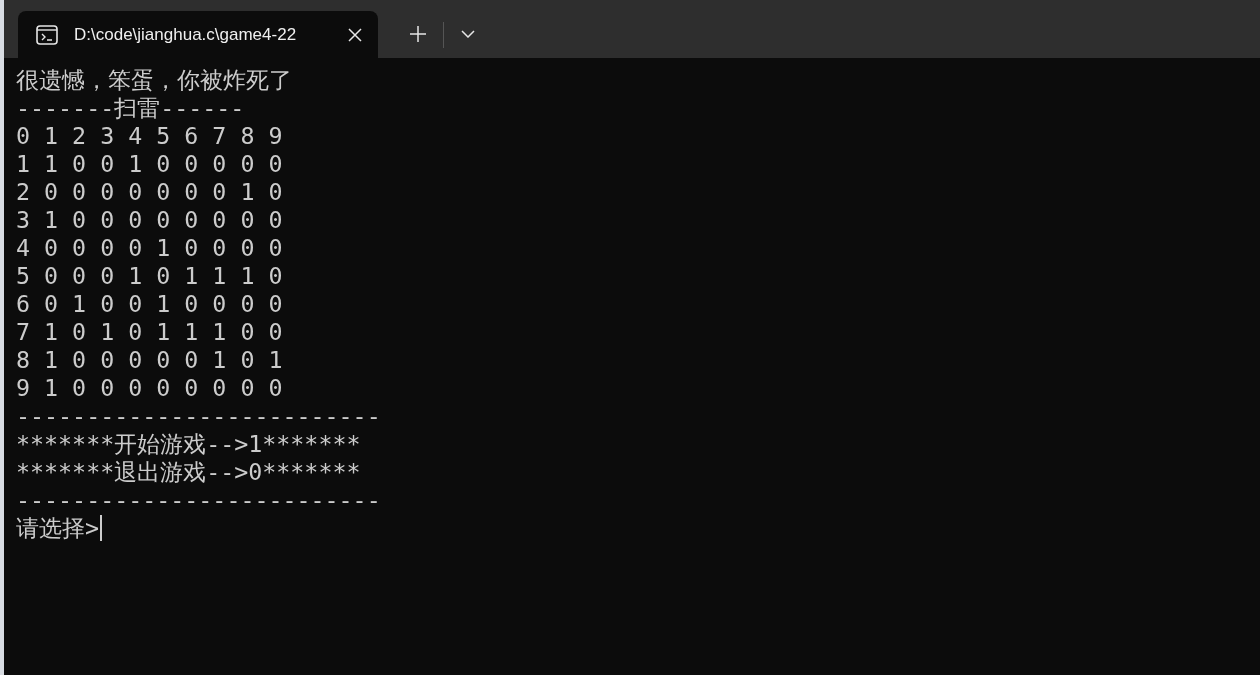  I want to click on console-prompt: 请选择>, so click(58, 528).